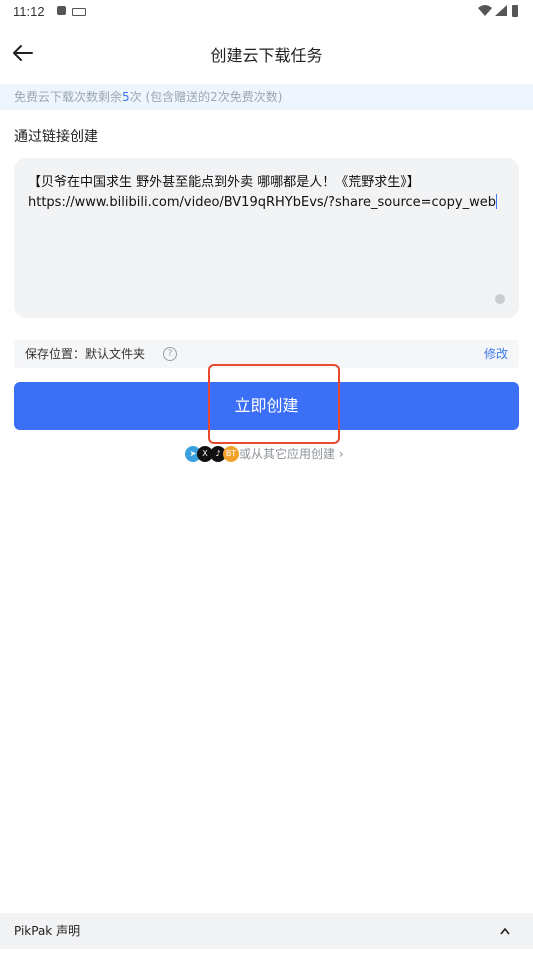 Image resolution: width=533 pixels, height=963 pixels. I want to click on wifi-signal-battery-icon, so click(498, 11).